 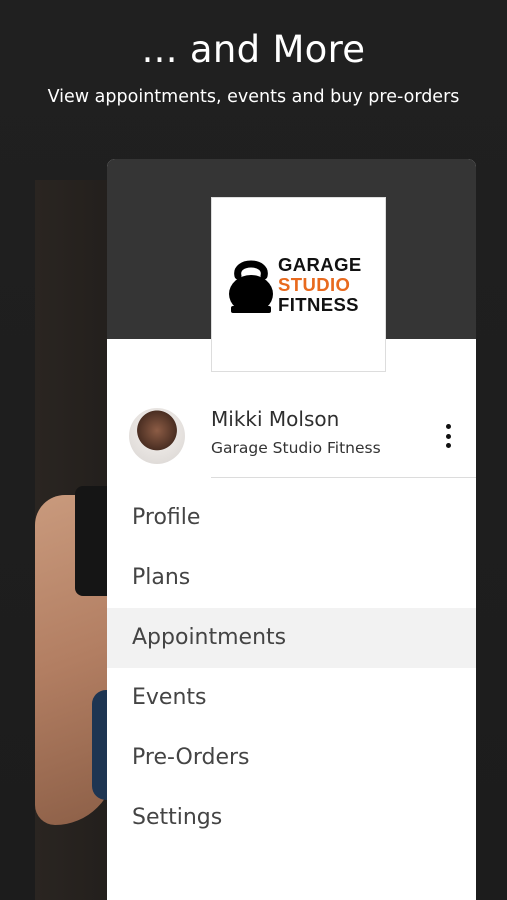 I want to click on menu-item-settings: Settings, so click(x=291, y=818).